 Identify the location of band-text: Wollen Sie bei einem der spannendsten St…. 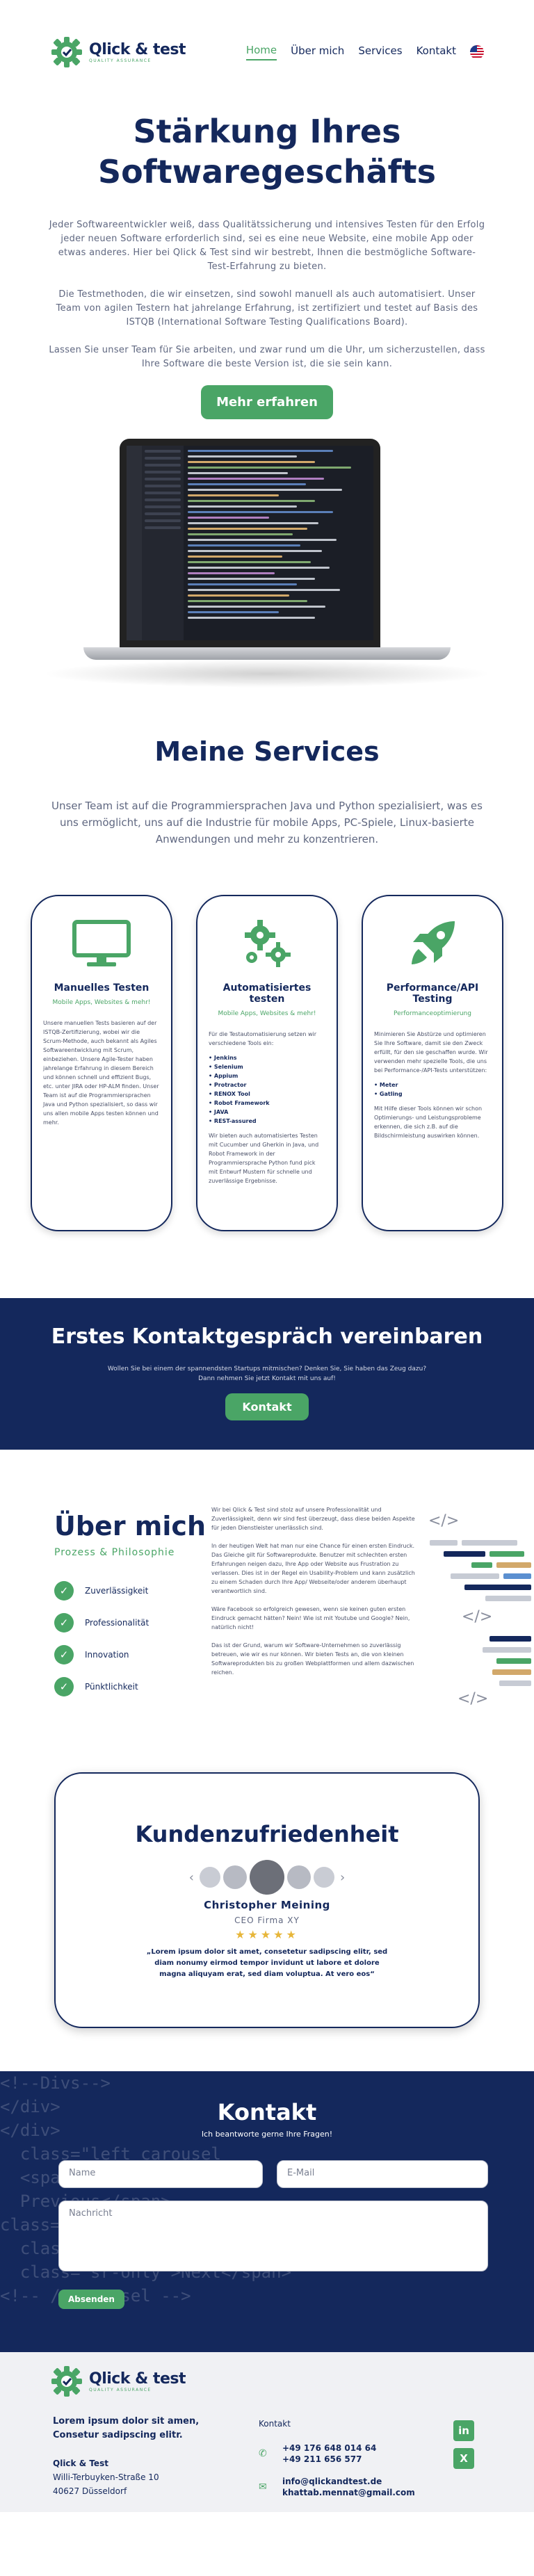
(267, 1369).